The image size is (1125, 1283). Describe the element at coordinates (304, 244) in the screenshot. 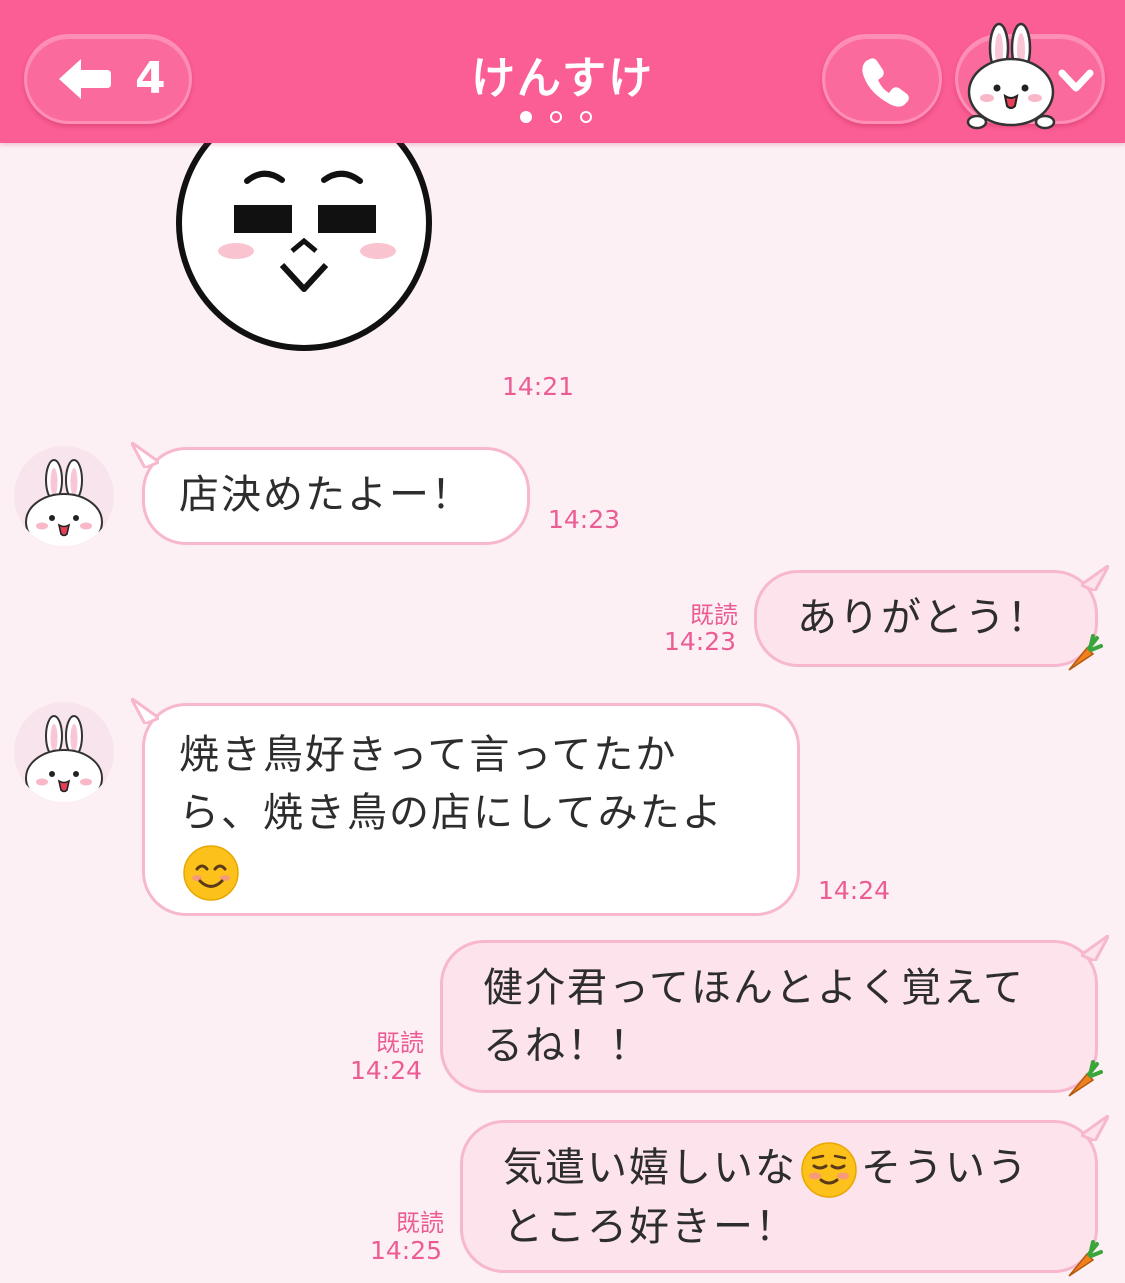

I see `moon-sticker` at that location.